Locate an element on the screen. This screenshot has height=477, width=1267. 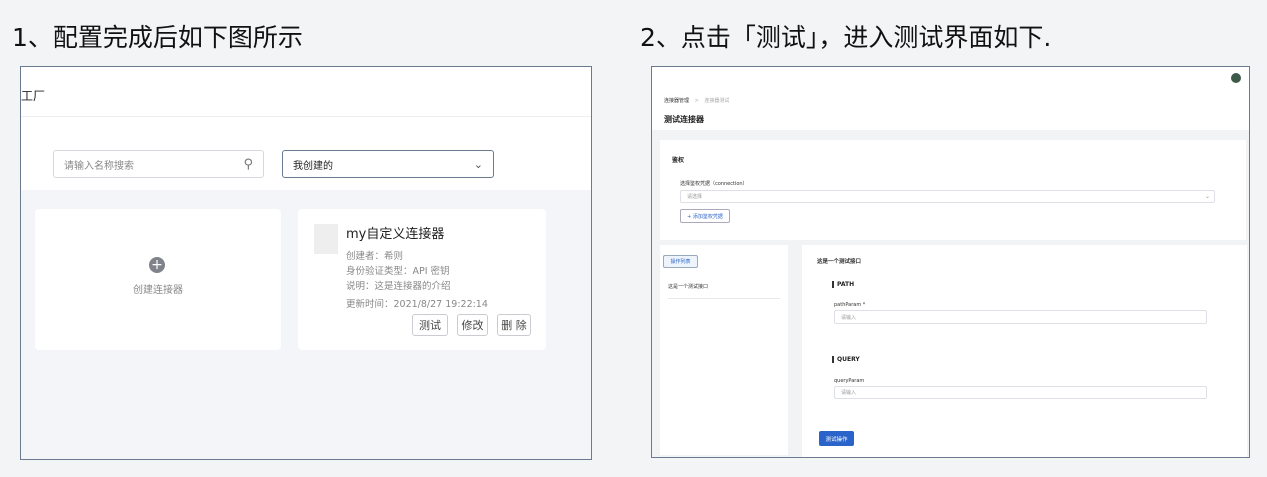
query-heading: QUERY is located at coordinates (846, 359).